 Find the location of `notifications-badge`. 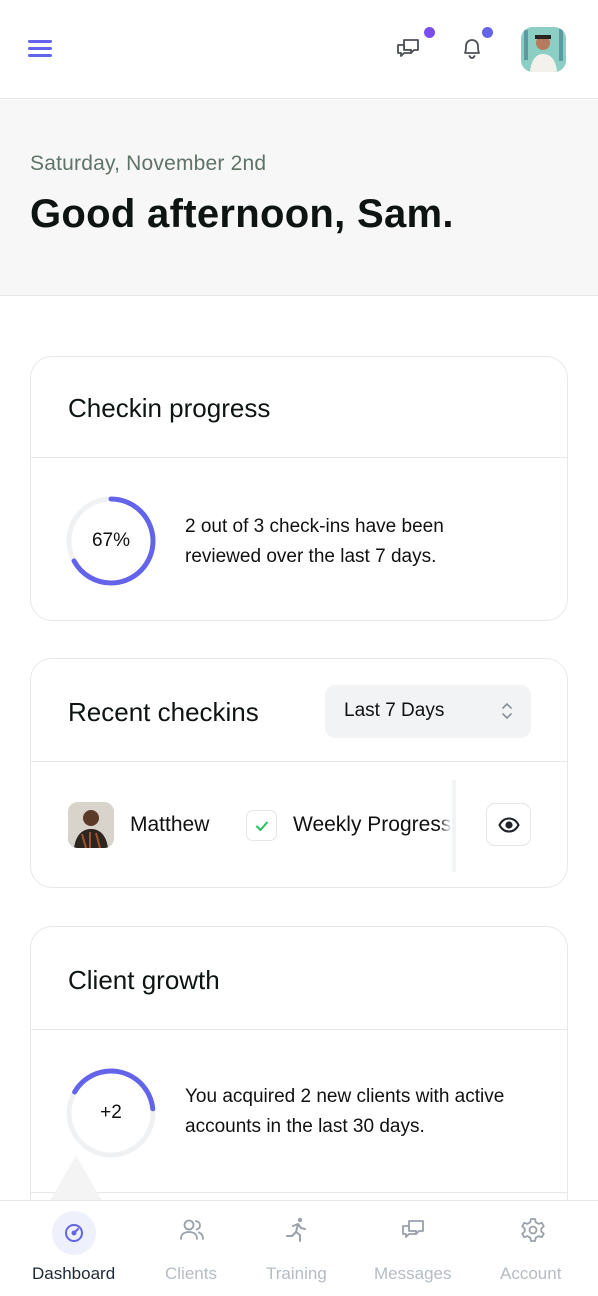

notifications-badge is located at coordinates (487, 32).